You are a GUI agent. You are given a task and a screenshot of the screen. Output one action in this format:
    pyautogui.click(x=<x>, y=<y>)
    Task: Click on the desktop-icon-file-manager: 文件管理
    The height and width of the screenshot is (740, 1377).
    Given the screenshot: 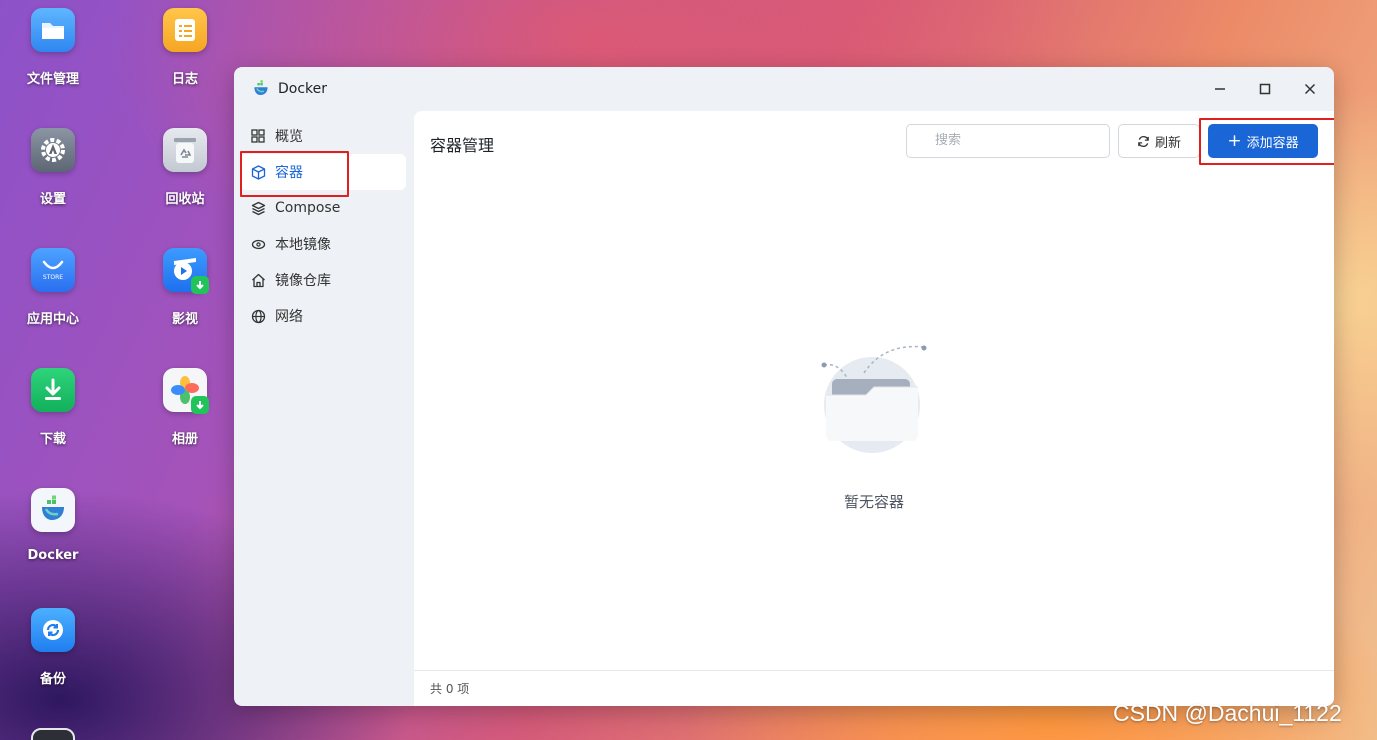 What is the action you would take?
    pyautogui.click(x=54, y=47)
    